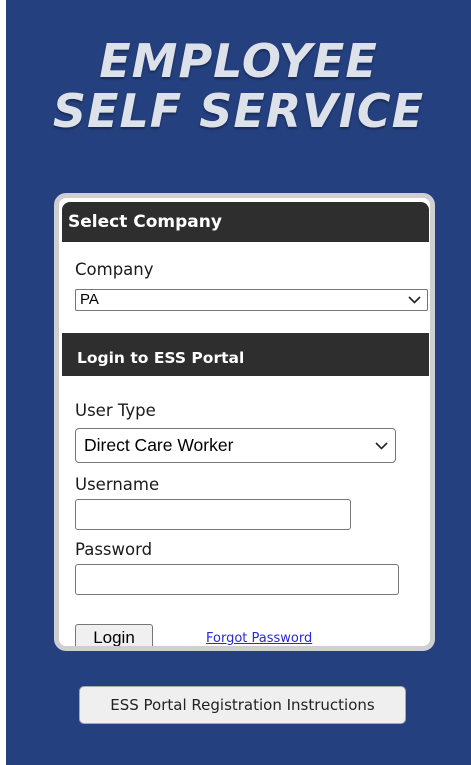 This screenshot has height=765, width=471. Describe the element at coordinates (245, 222) in the screenshot. I see `select-company-header: Select Company` at that location.